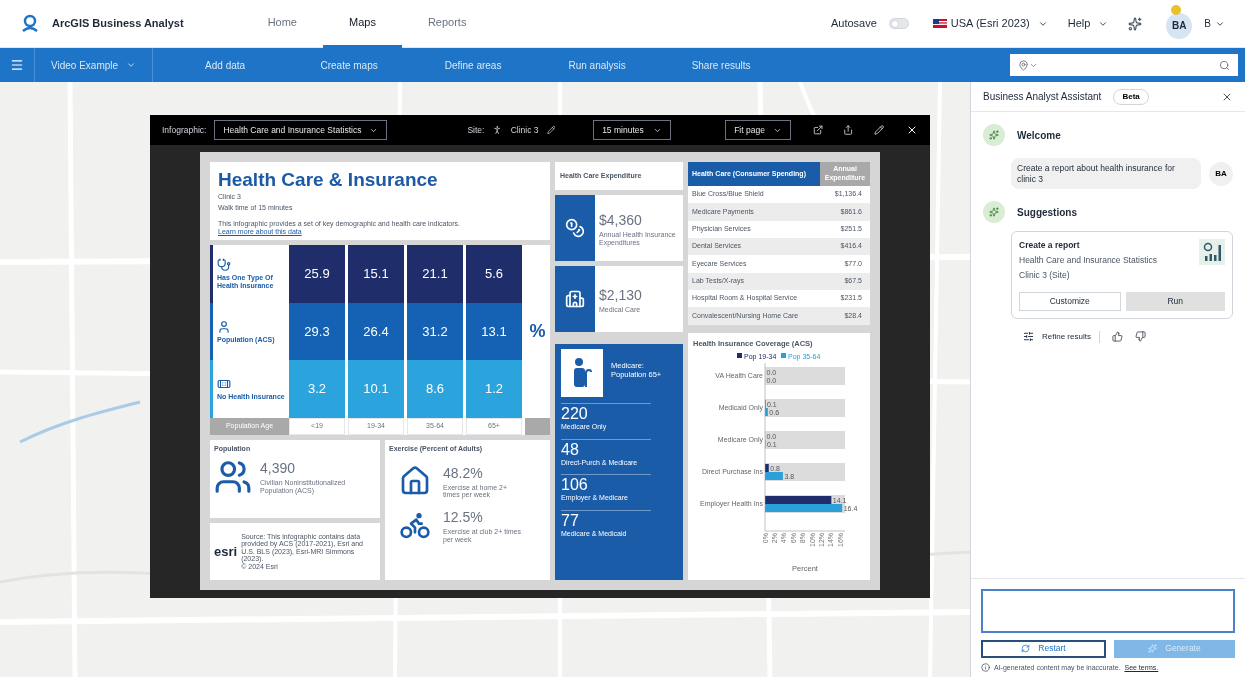 The width and height of the screenshot is (1245, 677). I want to click on value-cell: 8.6, so click(435, 389).